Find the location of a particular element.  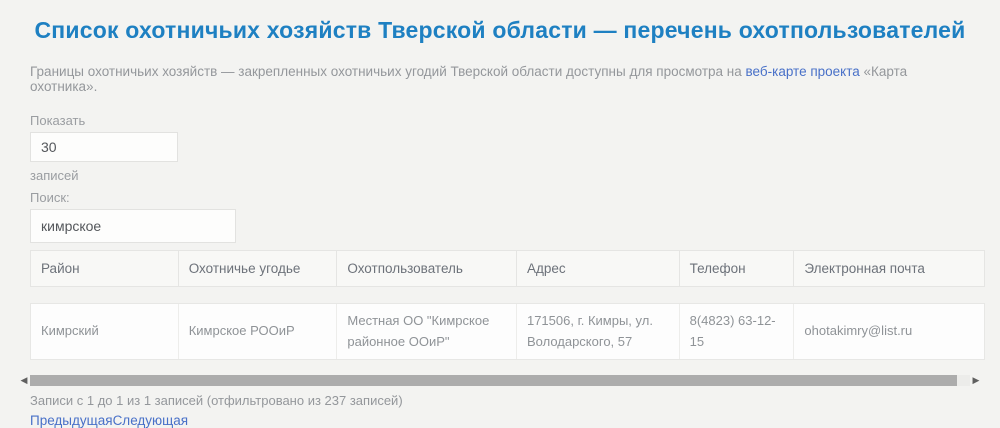

scroll-right-arrow-icon: ▶ is located at coordinates (976, 380).